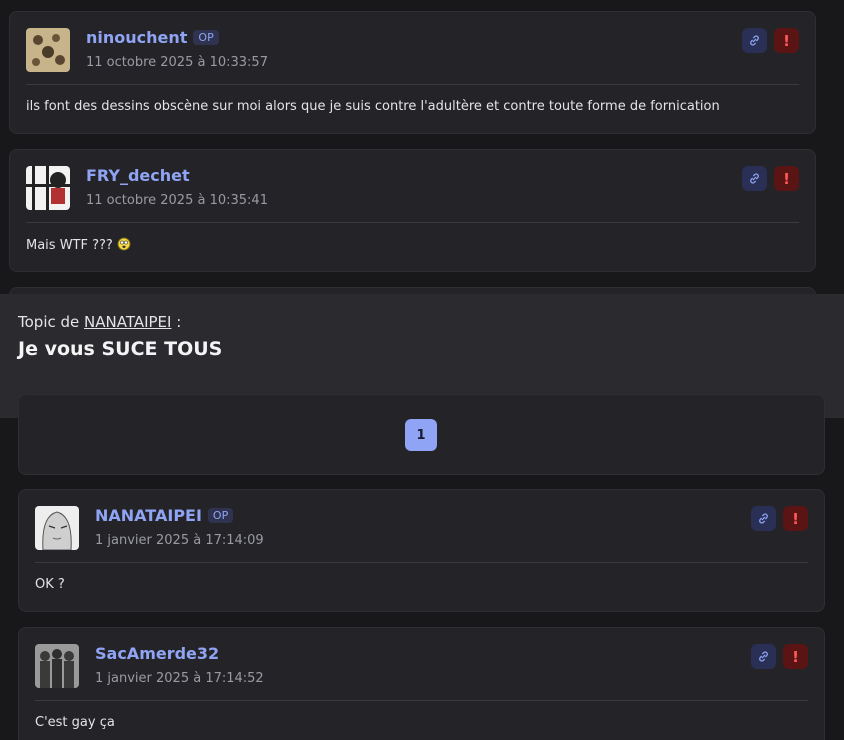 The height and width of the screenshot is (740, 844). What do you see at coordinates (179, 540) in the screenshot?
I see `post-date: 1 janvier 2025 à 17:14:09` at bounding box center [179, 540].